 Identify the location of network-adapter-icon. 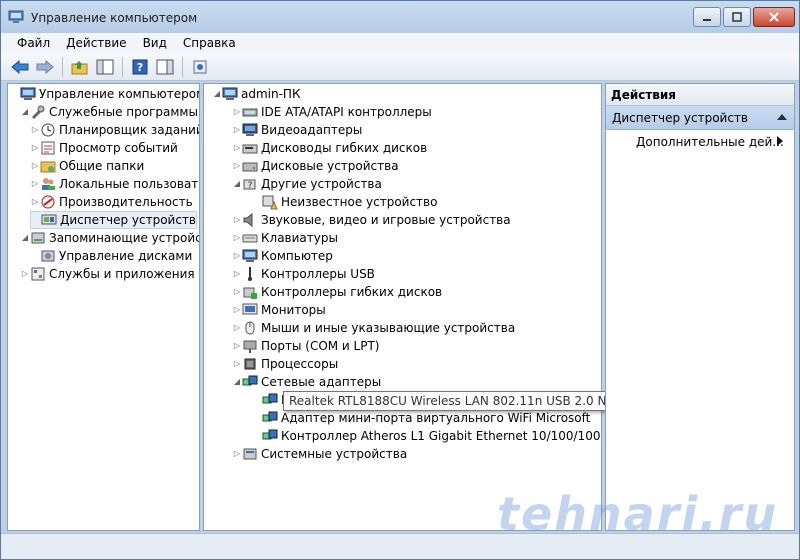
(270, 436).